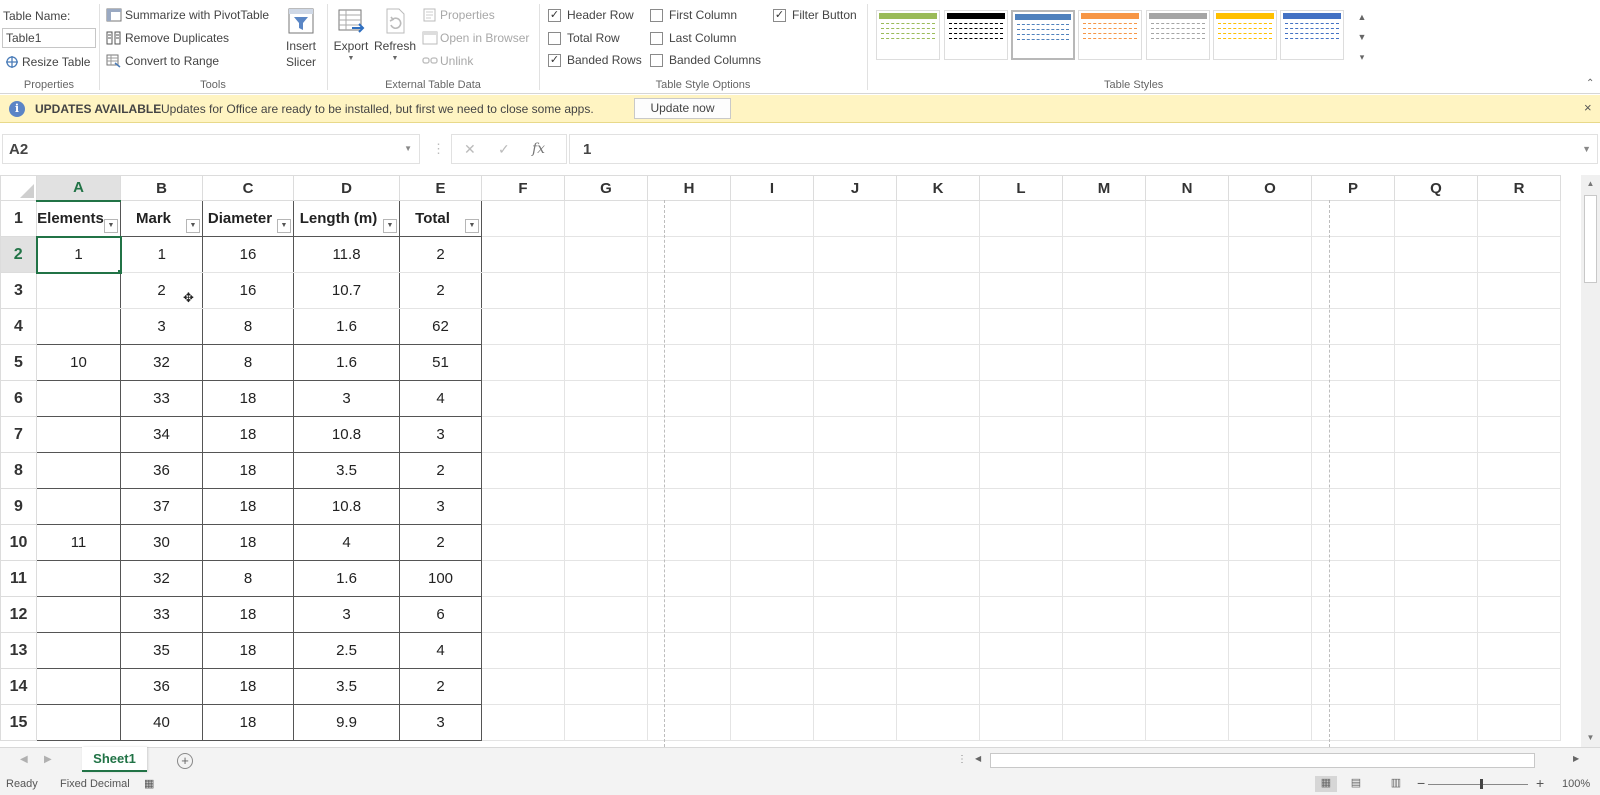  I want to click on column-header: Q, so click(1436, 188).